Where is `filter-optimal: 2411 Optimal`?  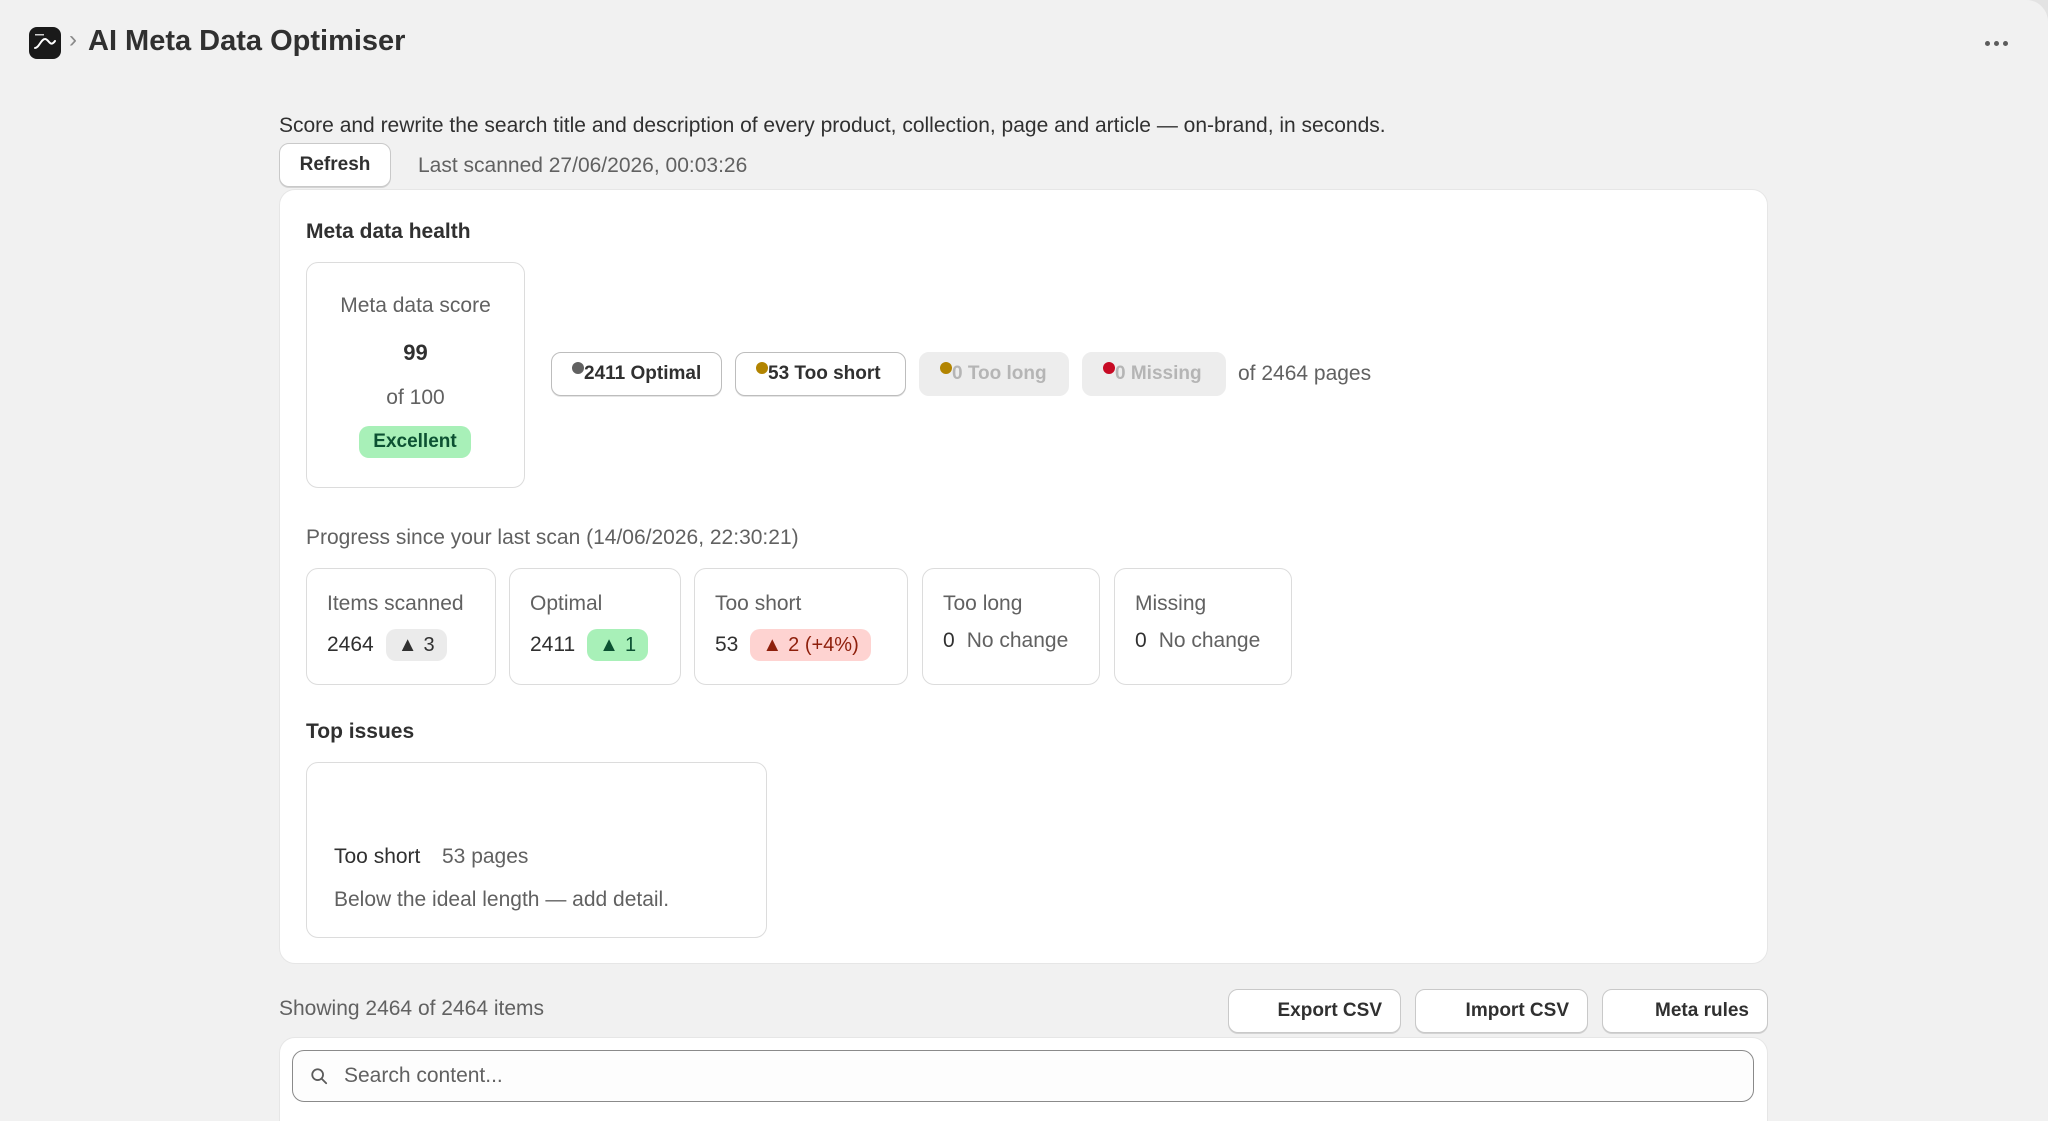
filter-optimal: 2411 Optimal is located at coordinates (636, 374).